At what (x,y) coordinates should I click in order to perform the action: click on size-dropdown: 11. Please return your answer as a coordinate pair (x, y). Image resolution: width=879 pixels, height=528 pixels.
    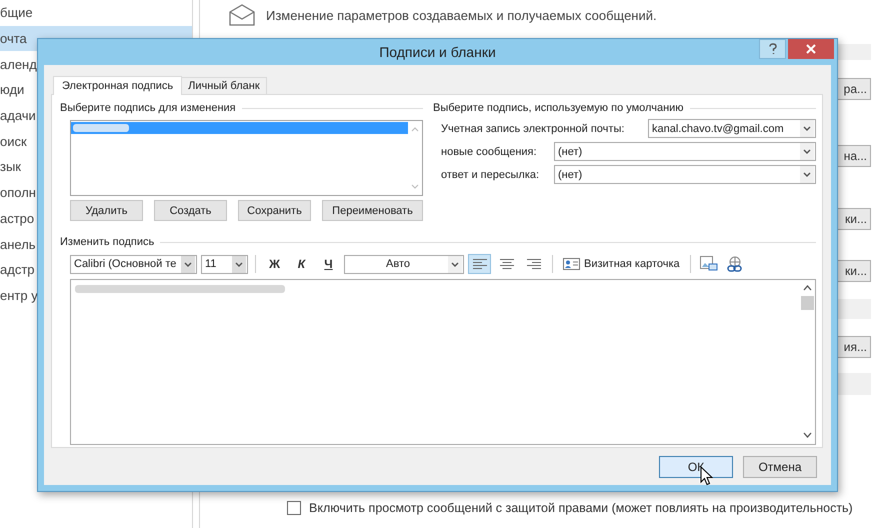
    Looking at the image, I should click on (224, 264).